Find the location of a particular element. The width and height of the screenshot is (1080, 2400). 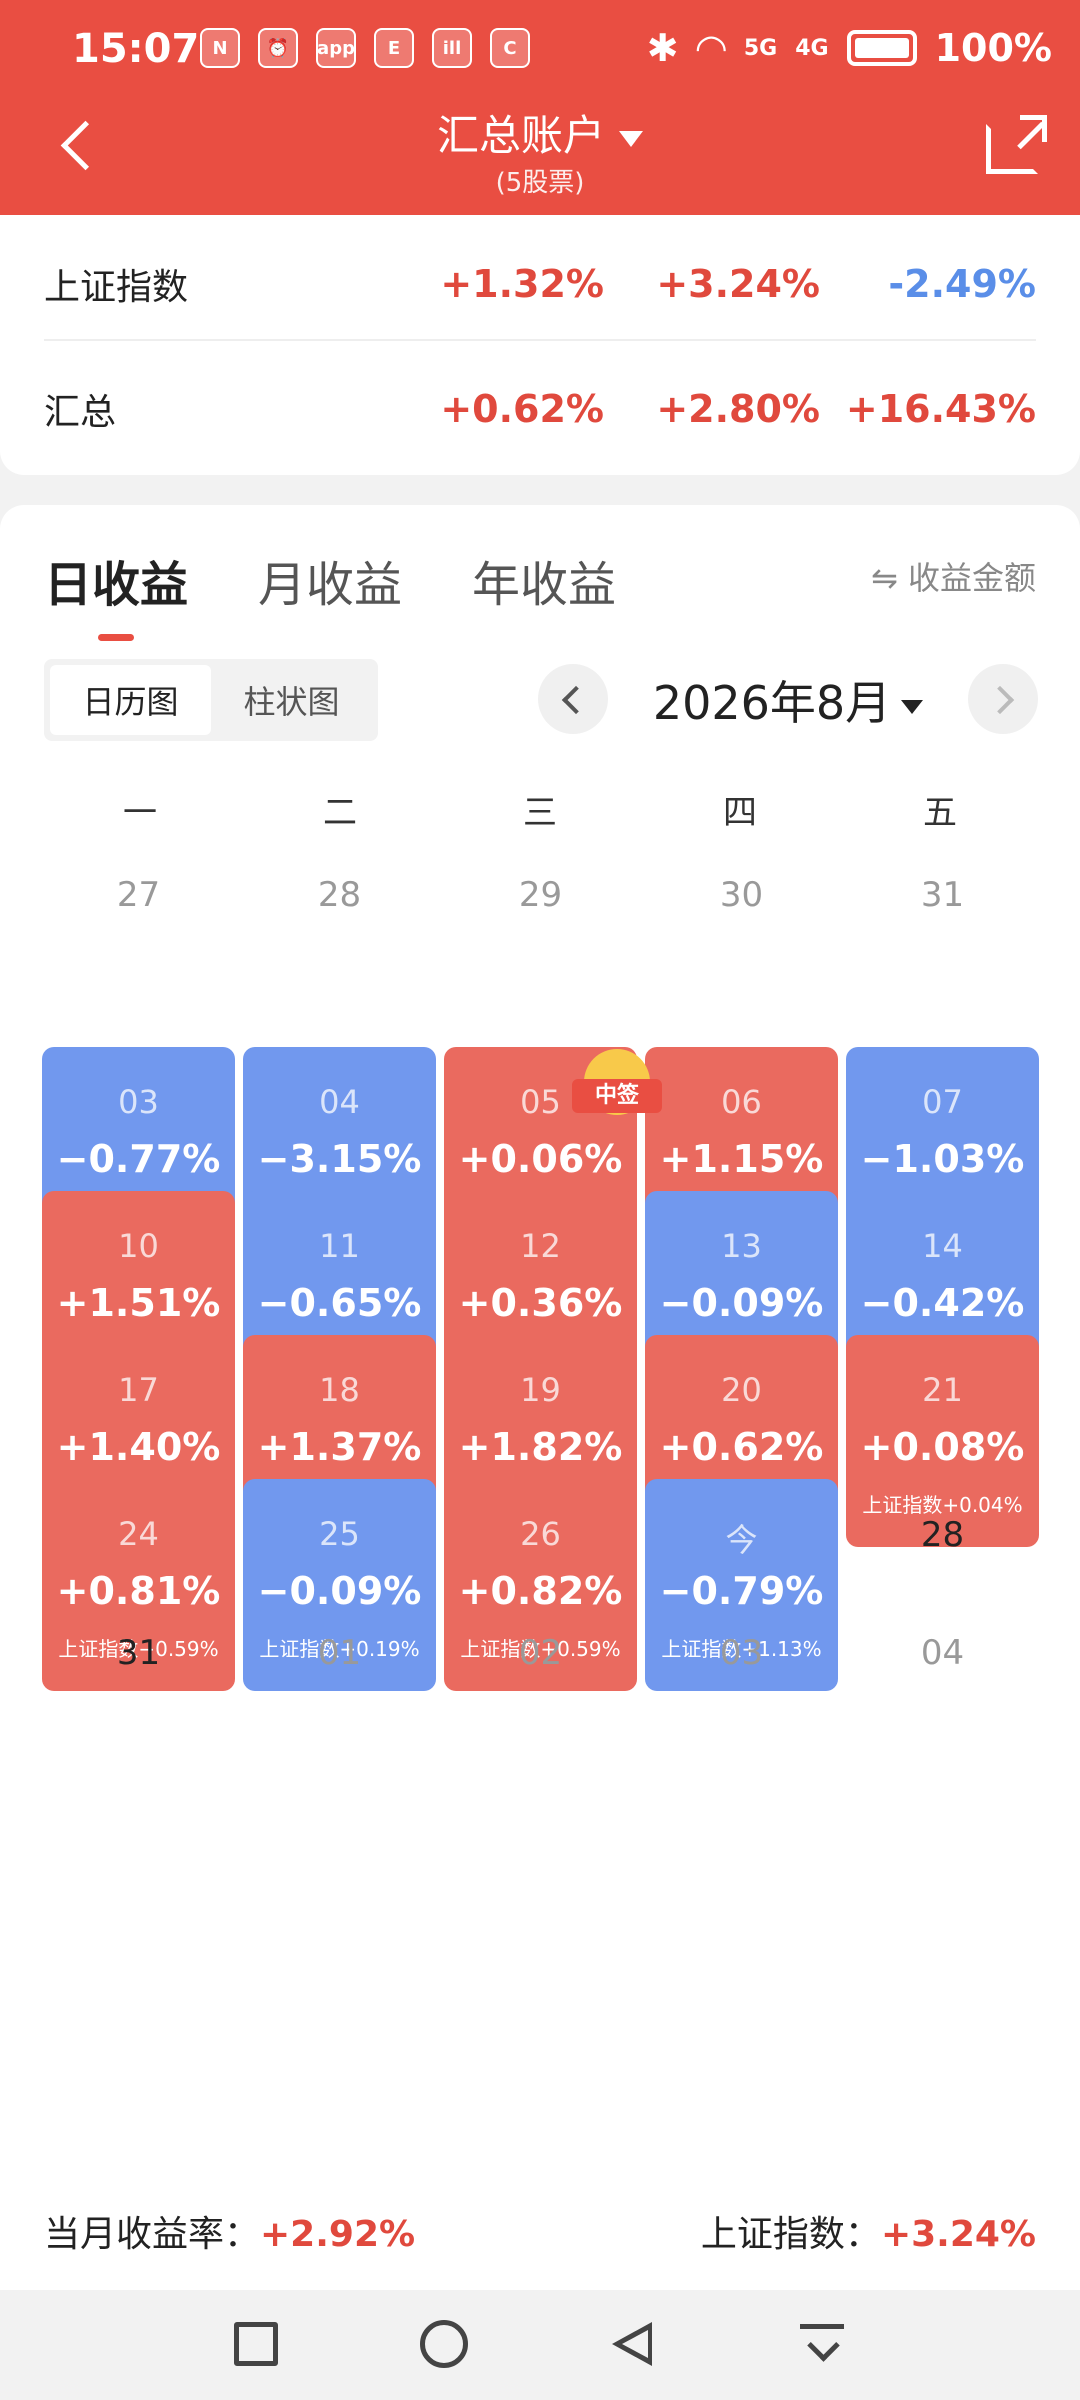

bank-app-icon: C is located at coordinates (510, 48).